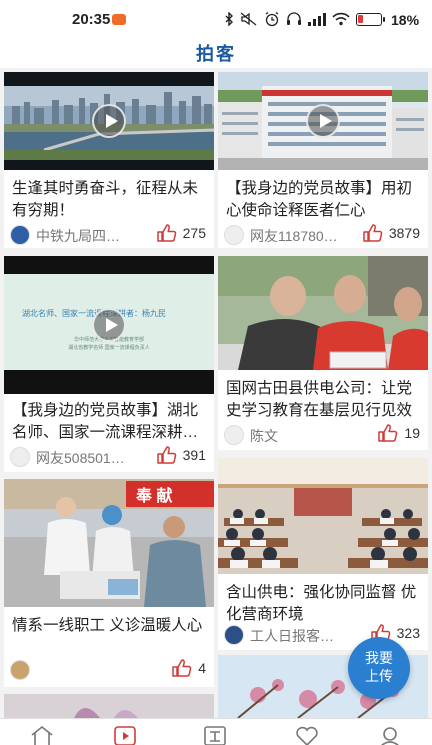 Image resolution: width=432 pixels, height=745 pixels. I want to click on status-icons, so click(304, 19).